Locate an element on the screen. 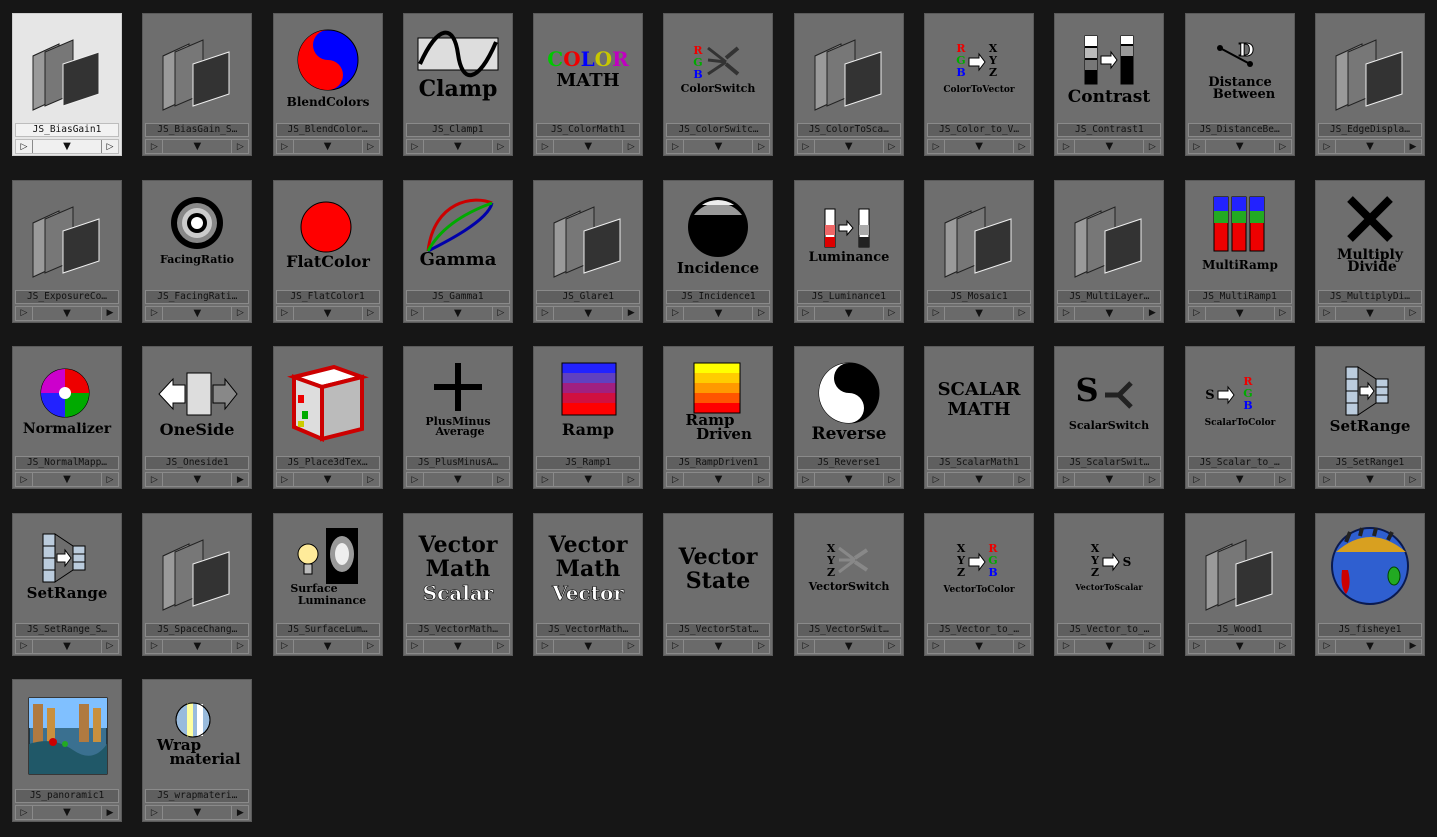 This screenshot has width=1437, height=837. node-name-label: JS_FlatColor1 is located at coordinates (327, 296).